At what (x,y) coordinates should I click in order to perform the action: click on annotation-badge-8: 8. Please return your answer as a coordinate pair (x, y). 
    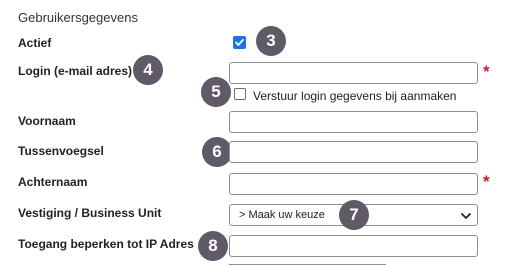
    Looking at the image, I should click on (213, 246).